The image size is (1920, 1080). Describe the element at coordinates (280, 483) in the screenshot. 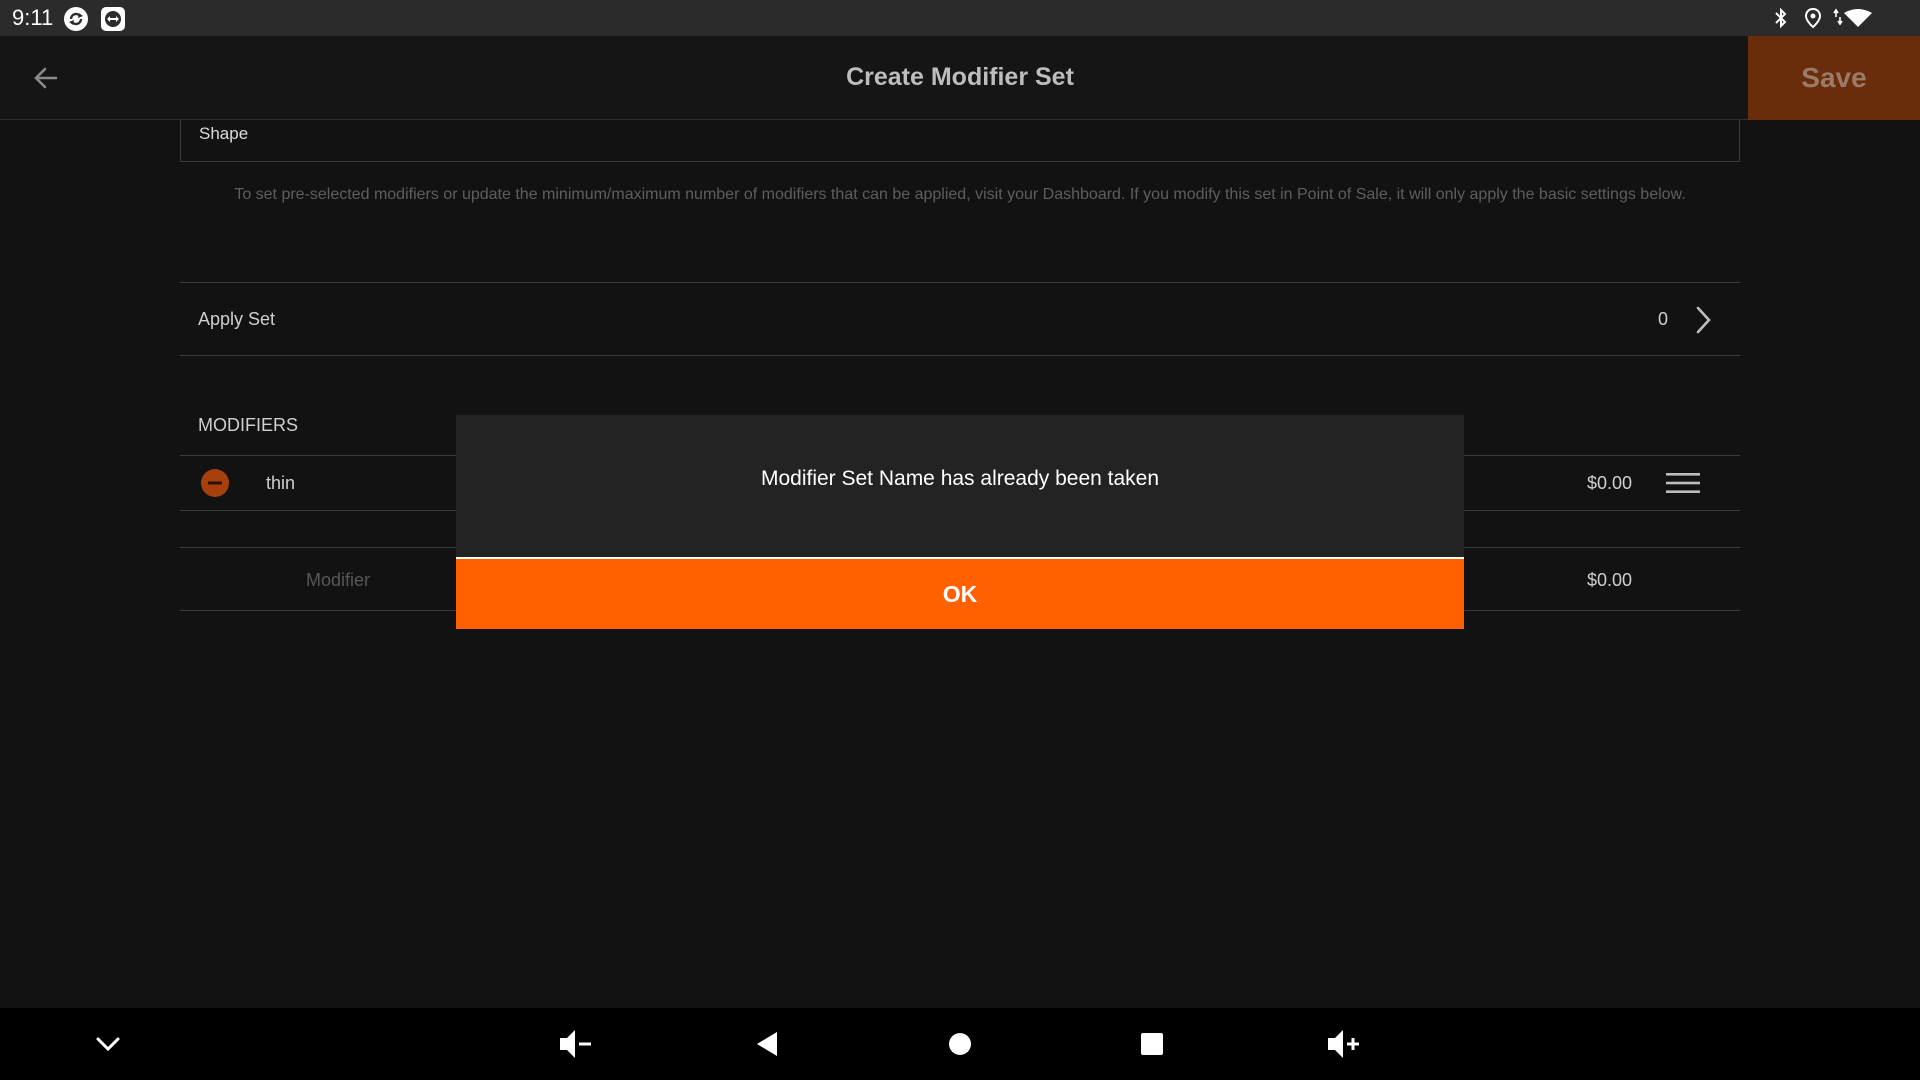

I see `modifier-name: thin` at that location.